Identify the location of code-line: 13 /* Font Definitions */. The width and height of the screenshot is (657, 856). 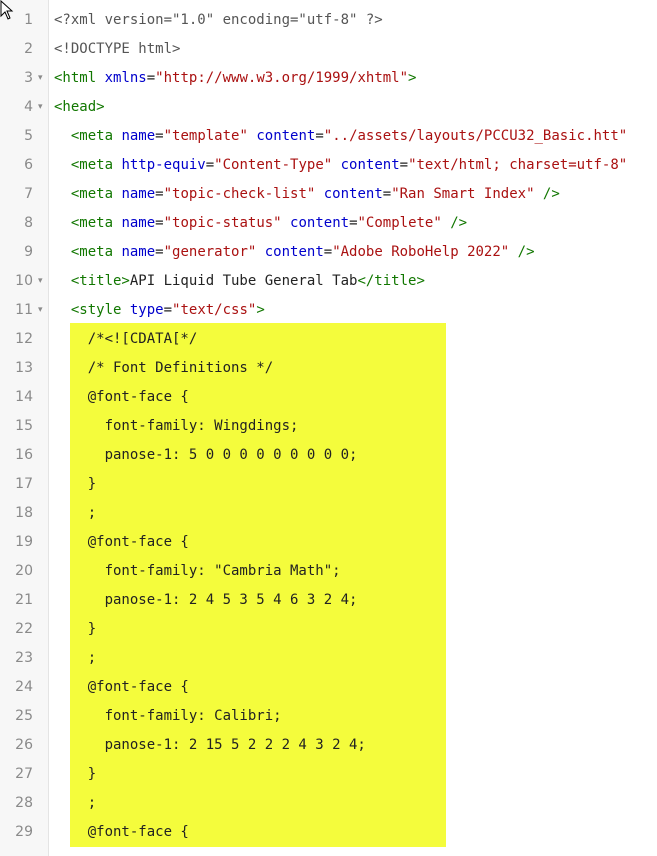
(328, 368).